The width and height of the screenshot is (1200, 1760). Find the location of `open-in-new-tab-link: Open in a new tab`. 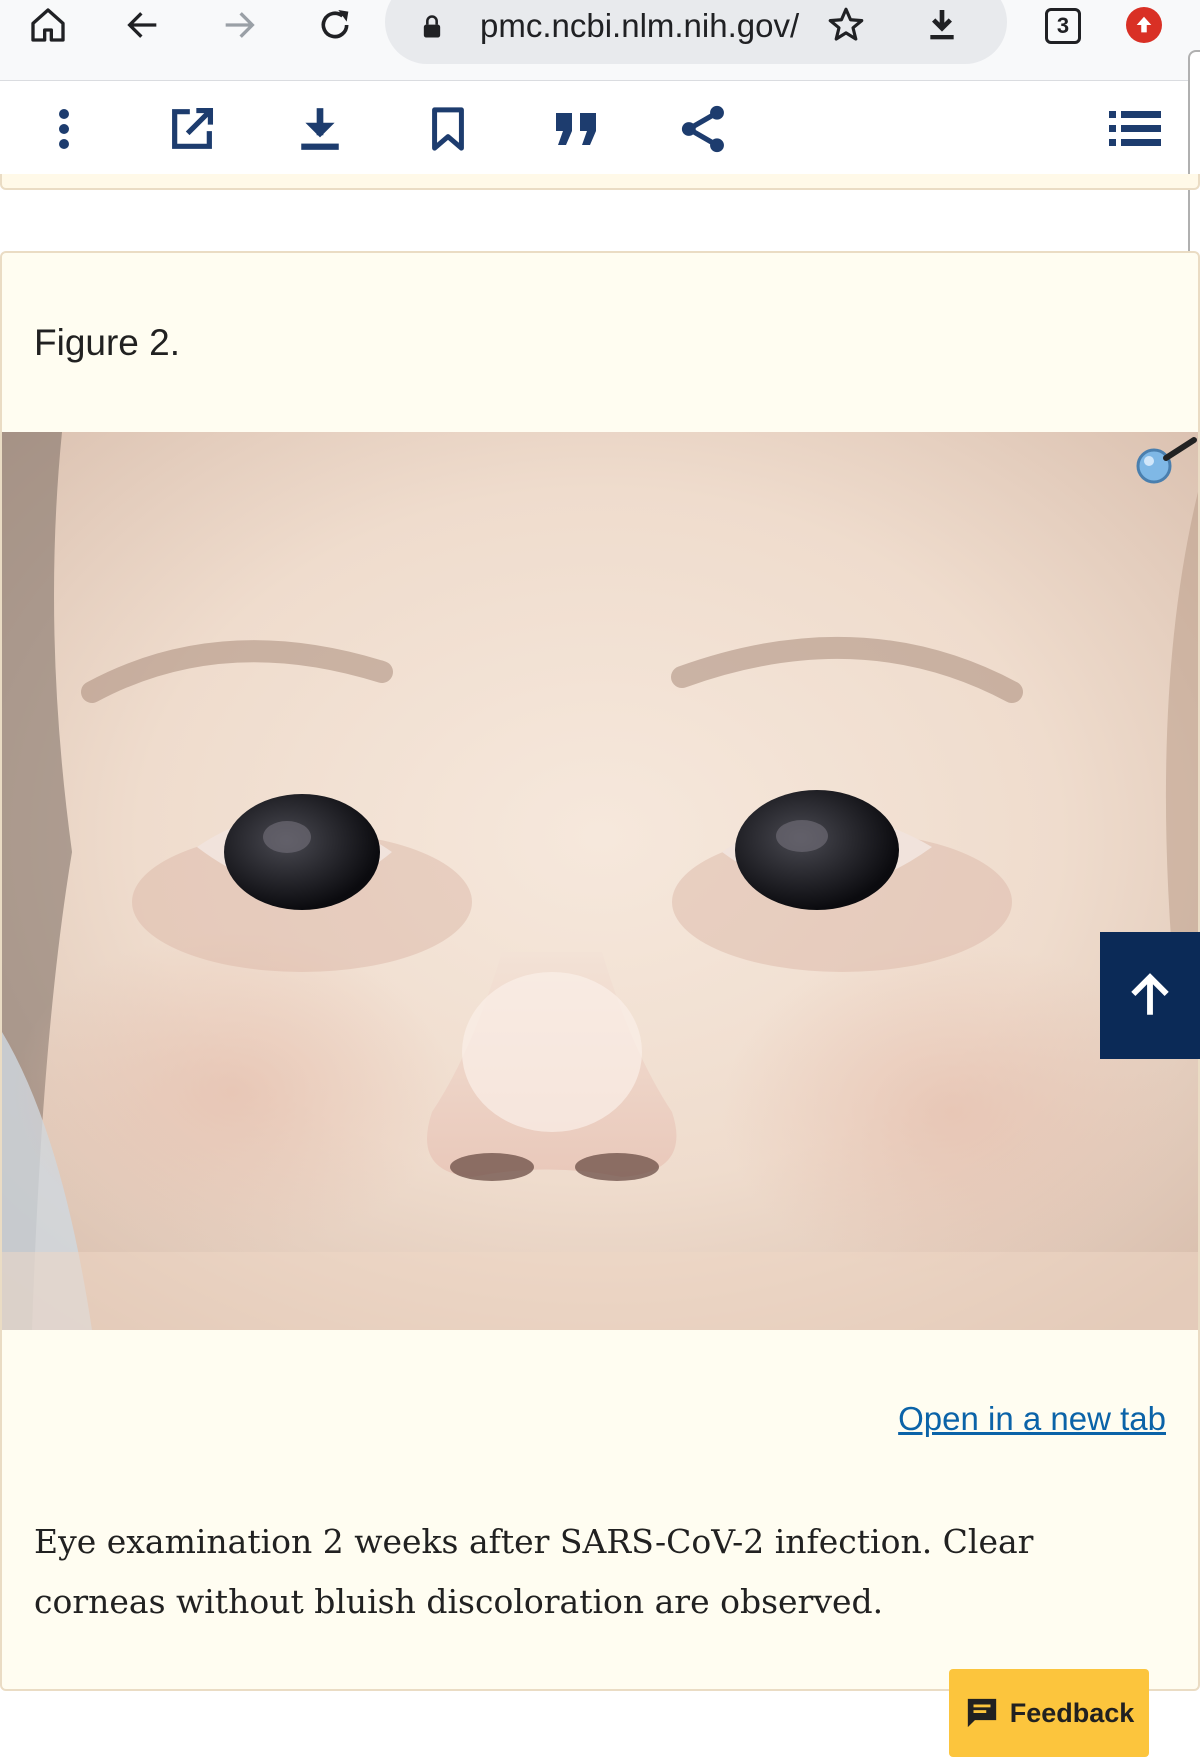

open-in-new-tab-link: Open in a new tab is located at coordinates (1032, 1419).